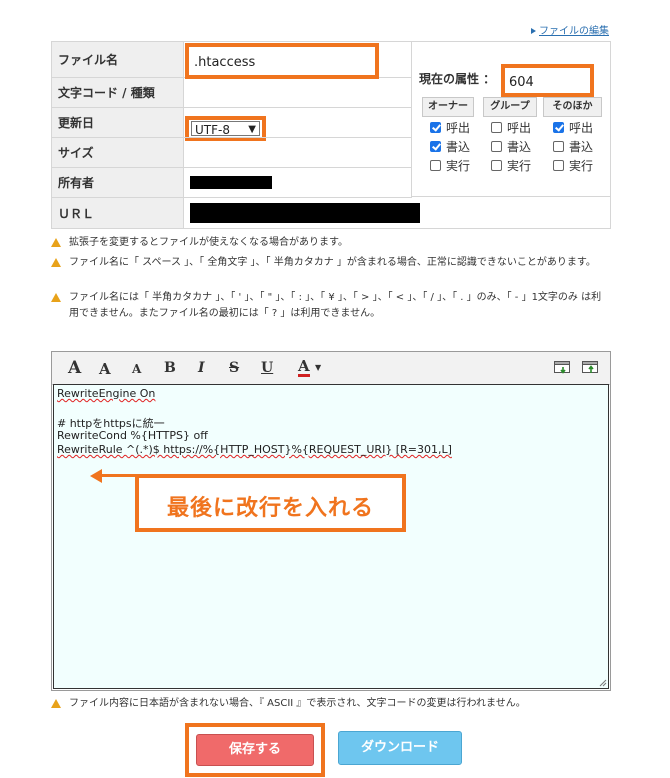 This screenshot has width=670, height=778. What do you see at coordinates (298, 122) in the screenshot?
I see `updated-value` at bounding box center [298, 122].